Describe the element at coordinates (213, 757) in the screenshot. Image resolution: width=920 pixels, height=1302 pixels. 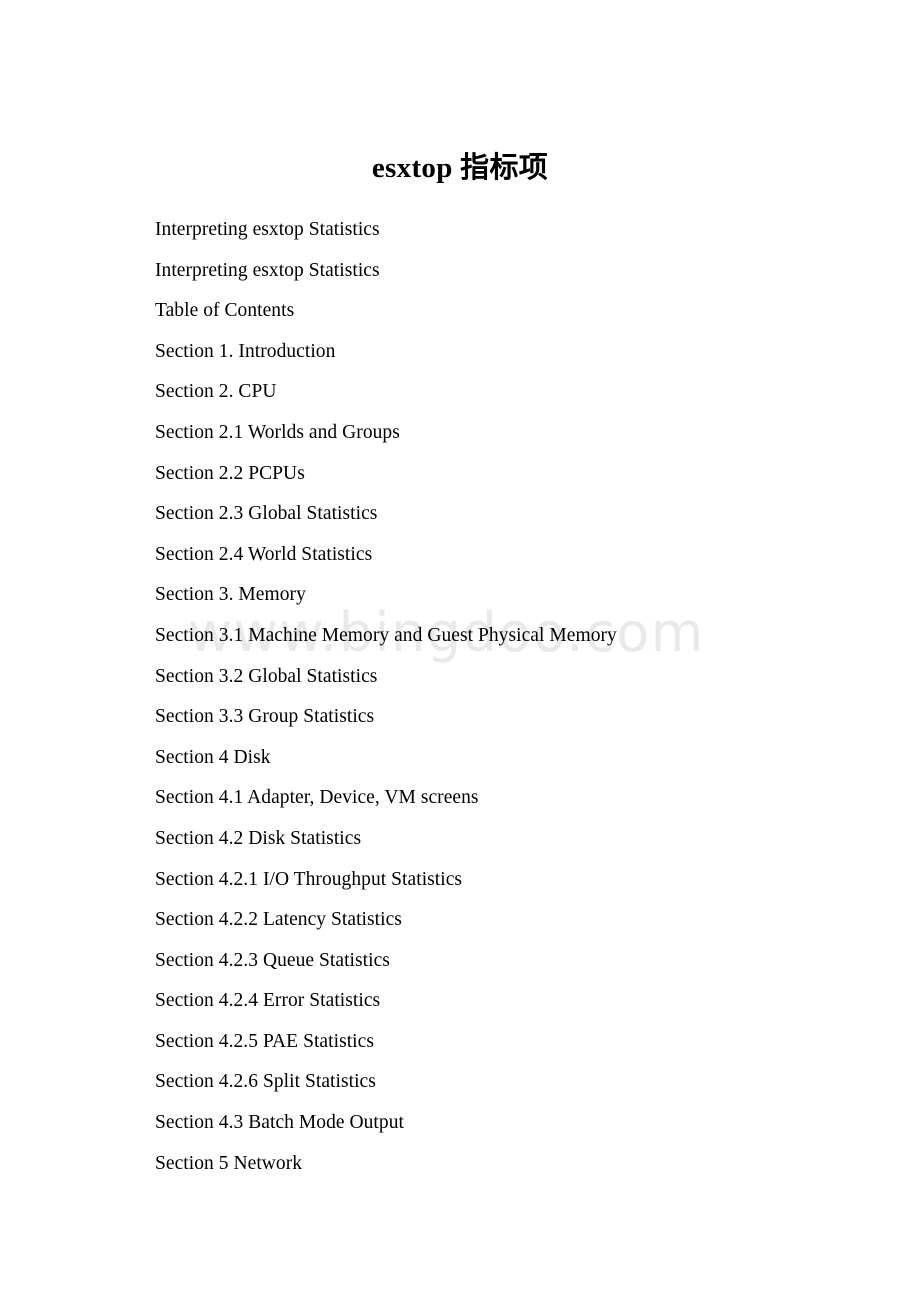
I see `list-item: Section 4 Disk` at that location.